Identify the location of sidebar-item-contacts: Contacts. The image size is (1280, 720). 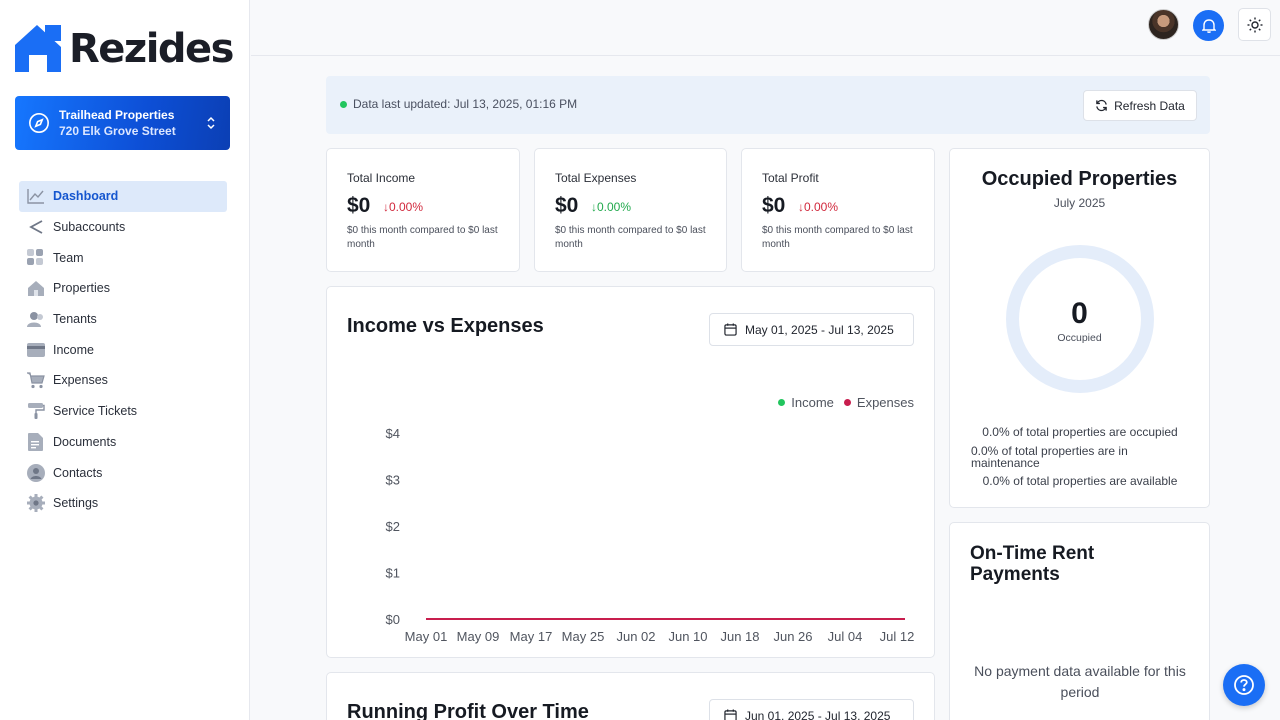
(123, 472).